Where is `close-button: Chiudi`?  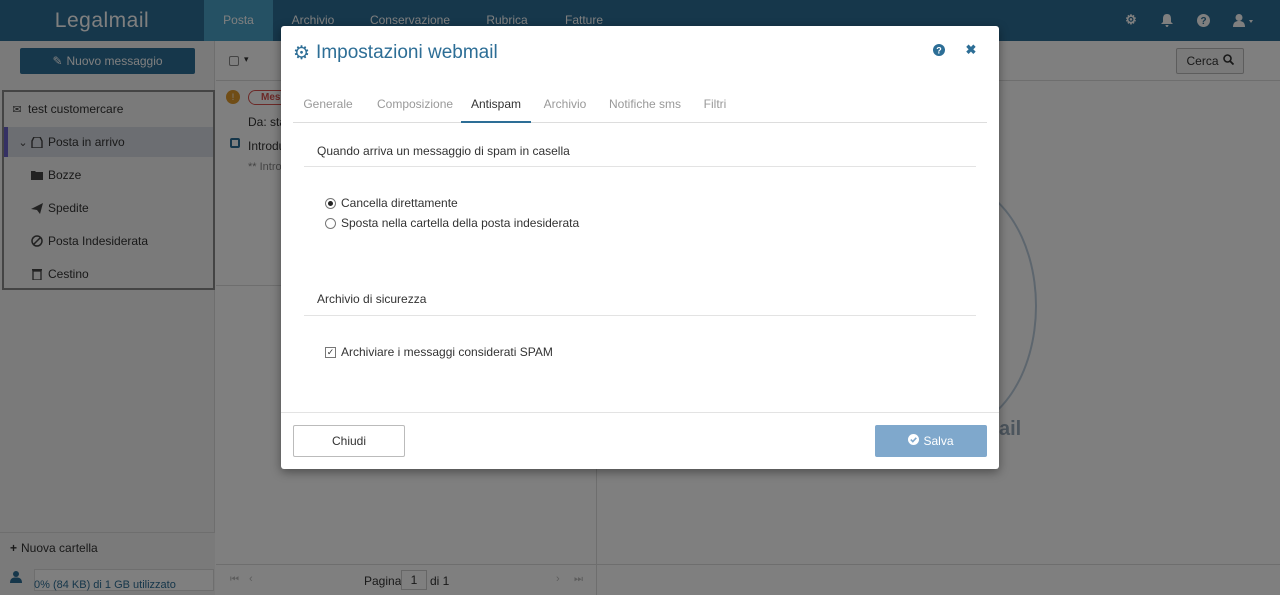
close-button: Chiudi is located at coordinates (349, 441).